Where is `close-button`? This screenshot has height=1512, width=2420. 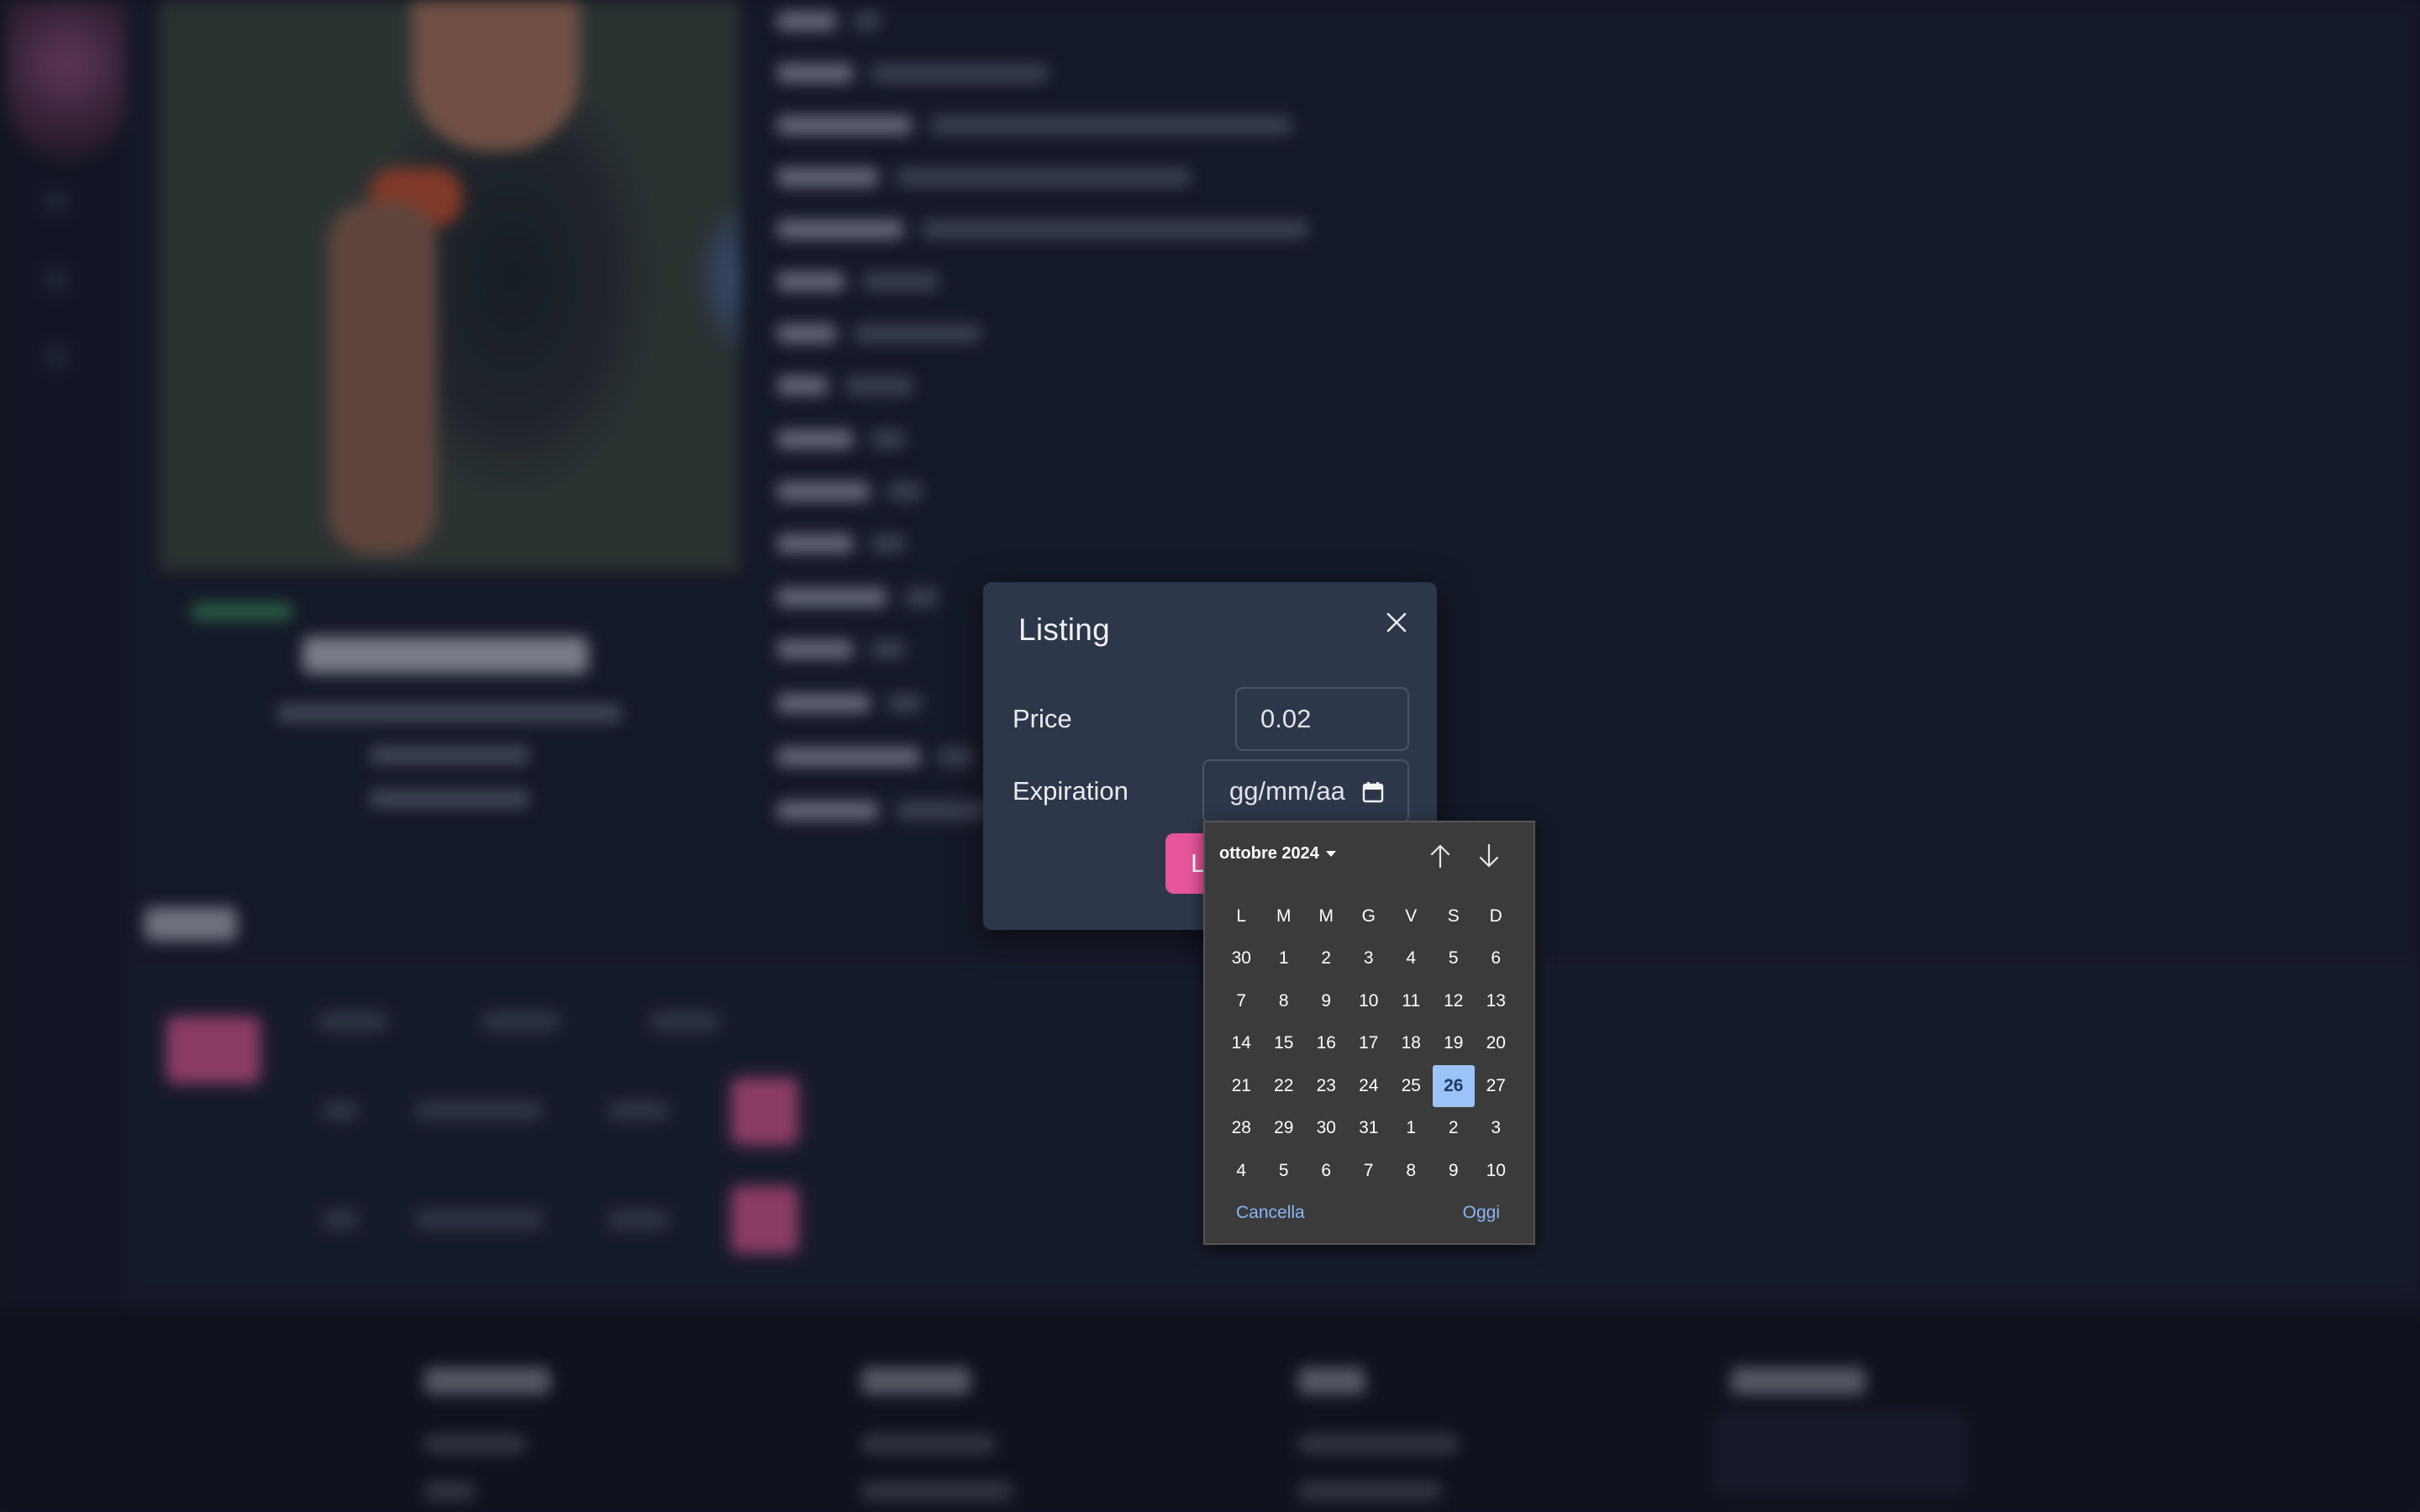 close-button is located at coordinates (1397, 622).